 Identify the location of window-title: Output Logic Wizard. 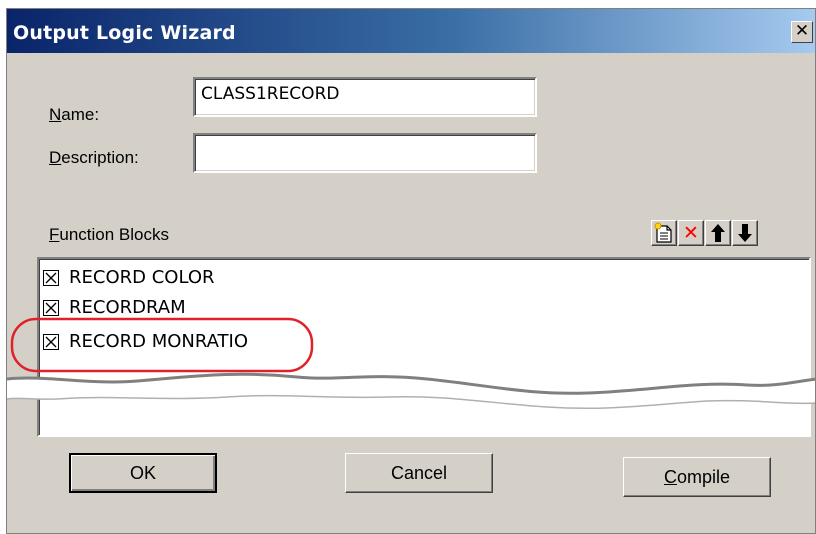
(124, 33).